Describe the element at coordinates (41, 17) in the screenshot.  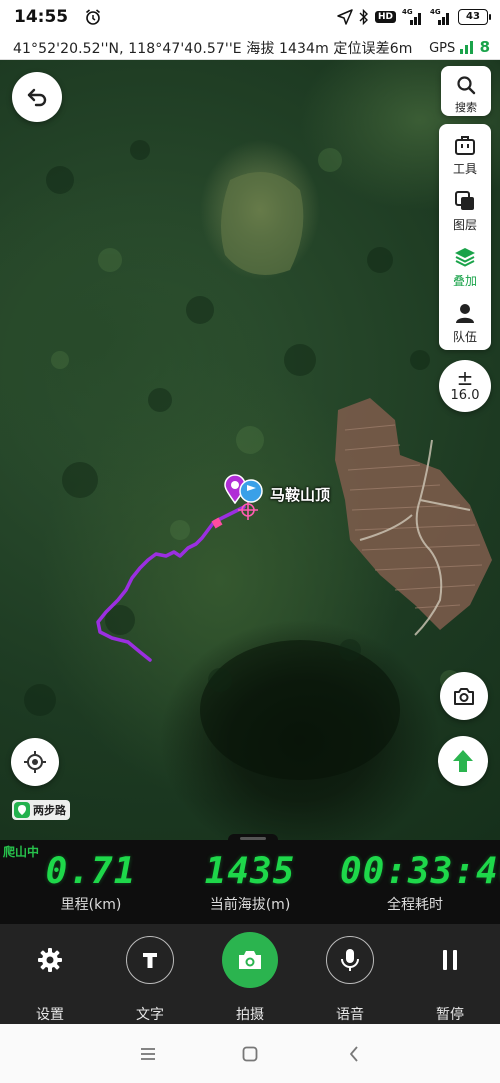
I see `status-time: 14:55` at that location.